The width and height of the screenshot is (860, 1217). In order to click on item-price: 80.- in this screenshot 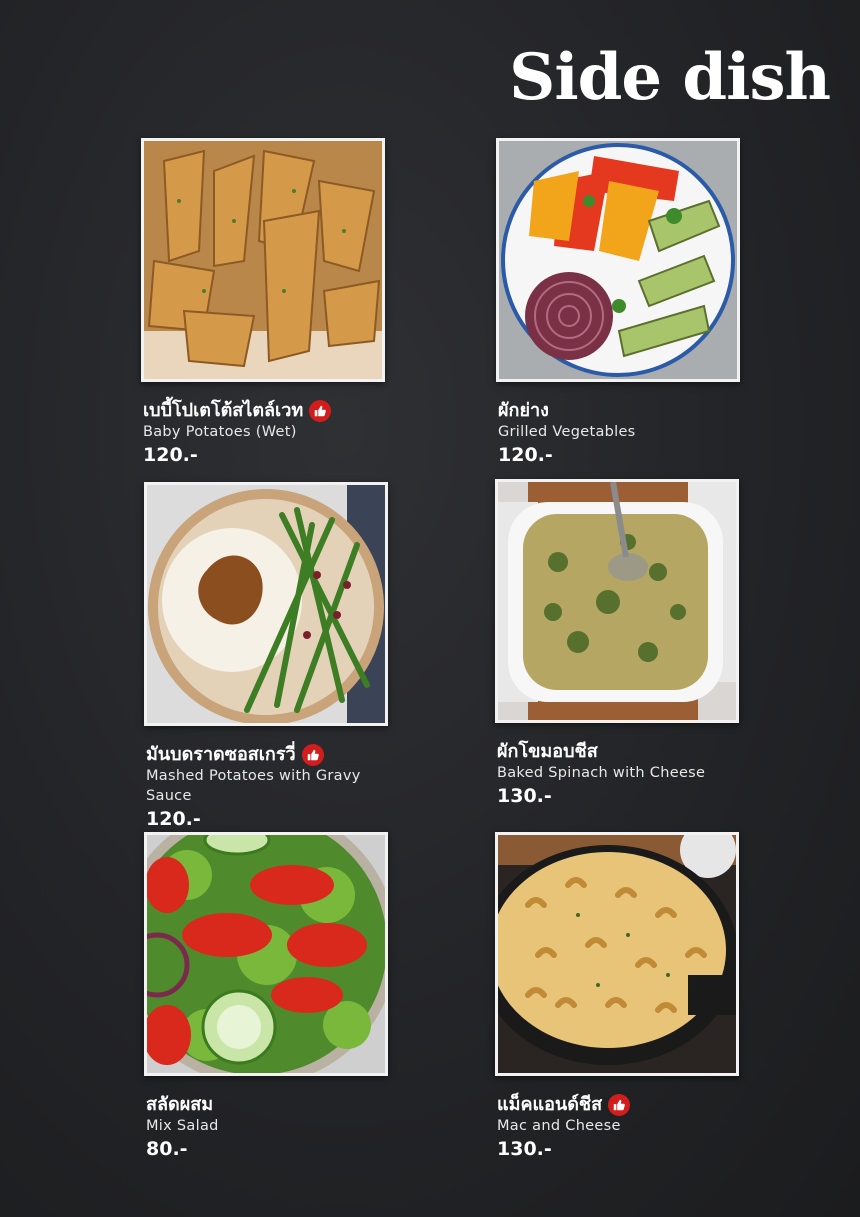, I will do `click(167, 1149)`.